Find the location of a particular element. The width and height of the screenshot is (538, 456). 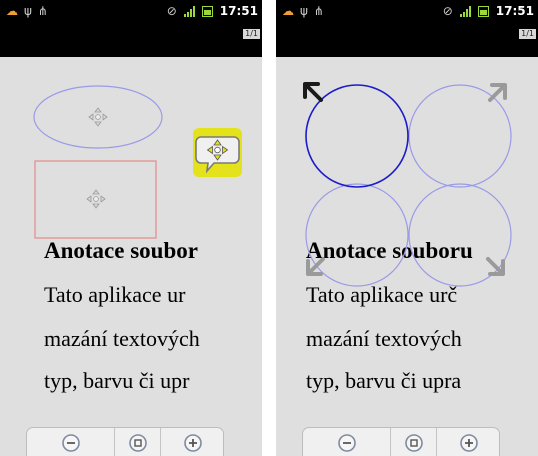

annotation-tool-button is located at coordinates (217, 152).